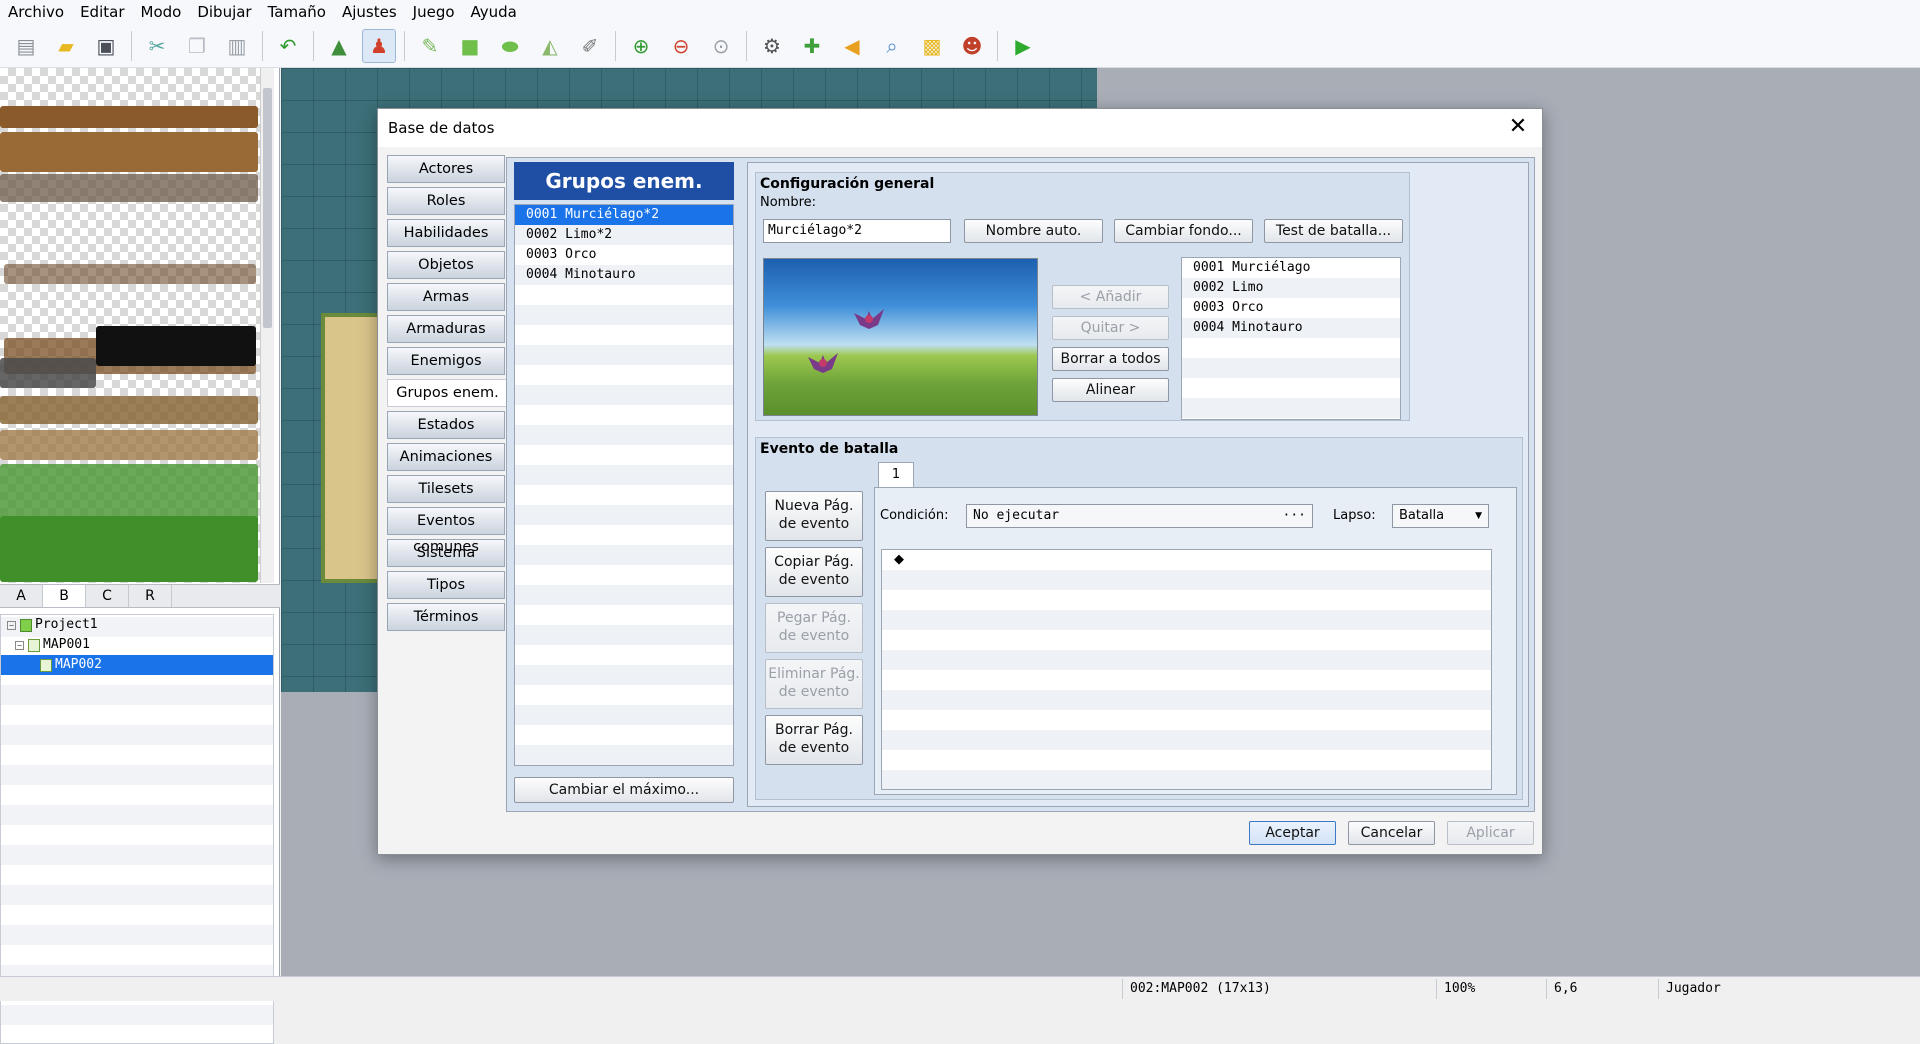 The image size is (1920, 1044). Describe the element at coordinates (550, 46) in the screenshot. I see `fill-icon: ◭` at that location.